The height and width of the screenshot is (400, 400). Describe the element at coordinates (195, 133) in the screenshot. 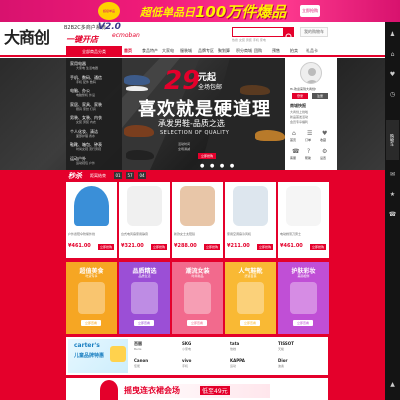

I see `hero-english: SELECTION OF QUALITY` at that location.